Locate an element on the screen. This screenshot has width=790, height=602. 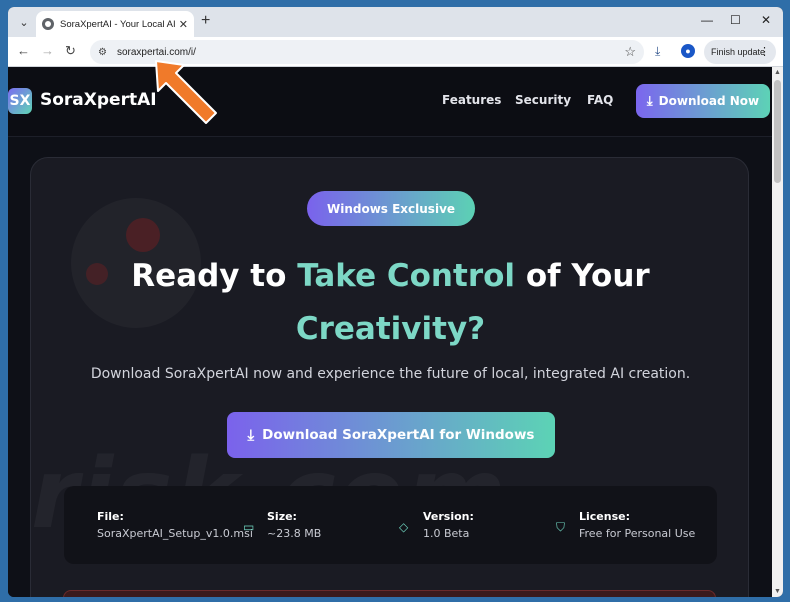
back-icon: ← is located at coordinates (23, 50).